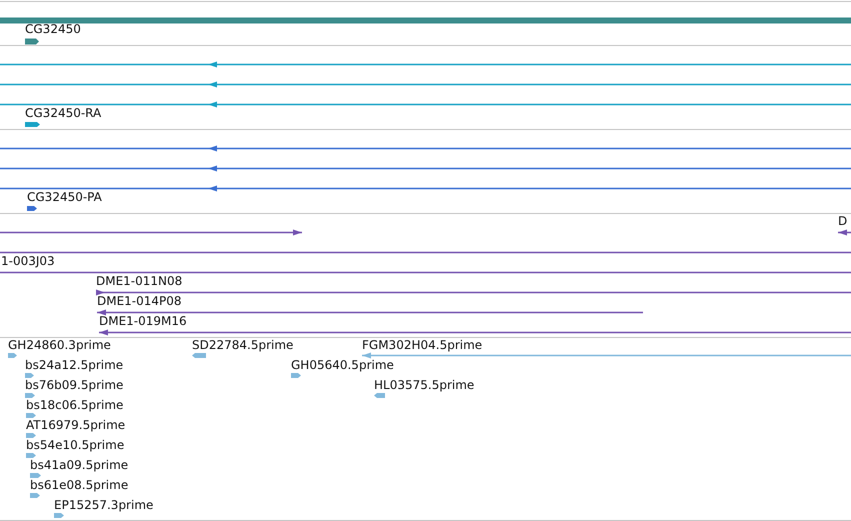 This screenshot has width=851, height=521. Describe the element at coordinates (422, 345) in the screenshot. I see `feature-label: FGM302H04.5prime` at that location.